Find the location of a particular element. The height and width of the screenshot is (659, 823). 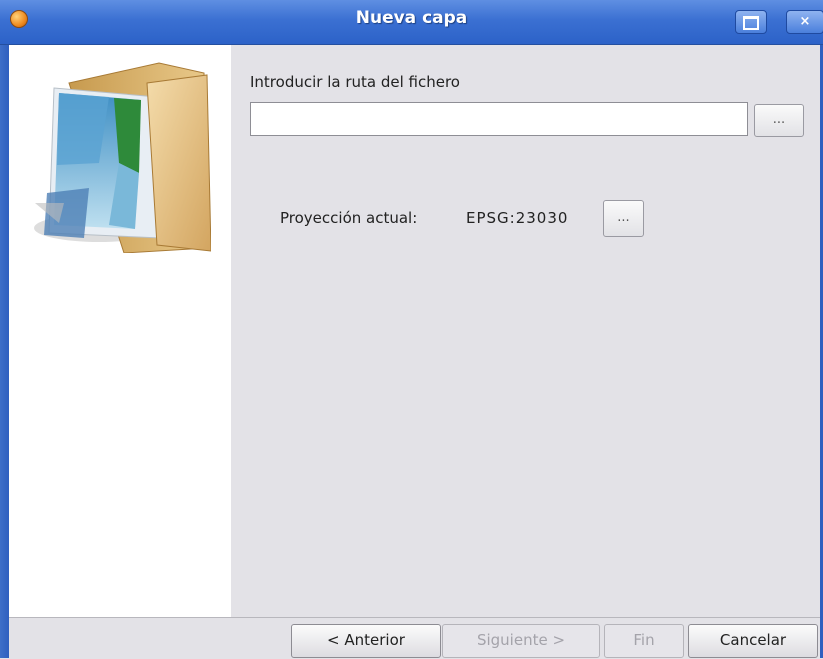

close-button: × is located at coordinates (804, 22).